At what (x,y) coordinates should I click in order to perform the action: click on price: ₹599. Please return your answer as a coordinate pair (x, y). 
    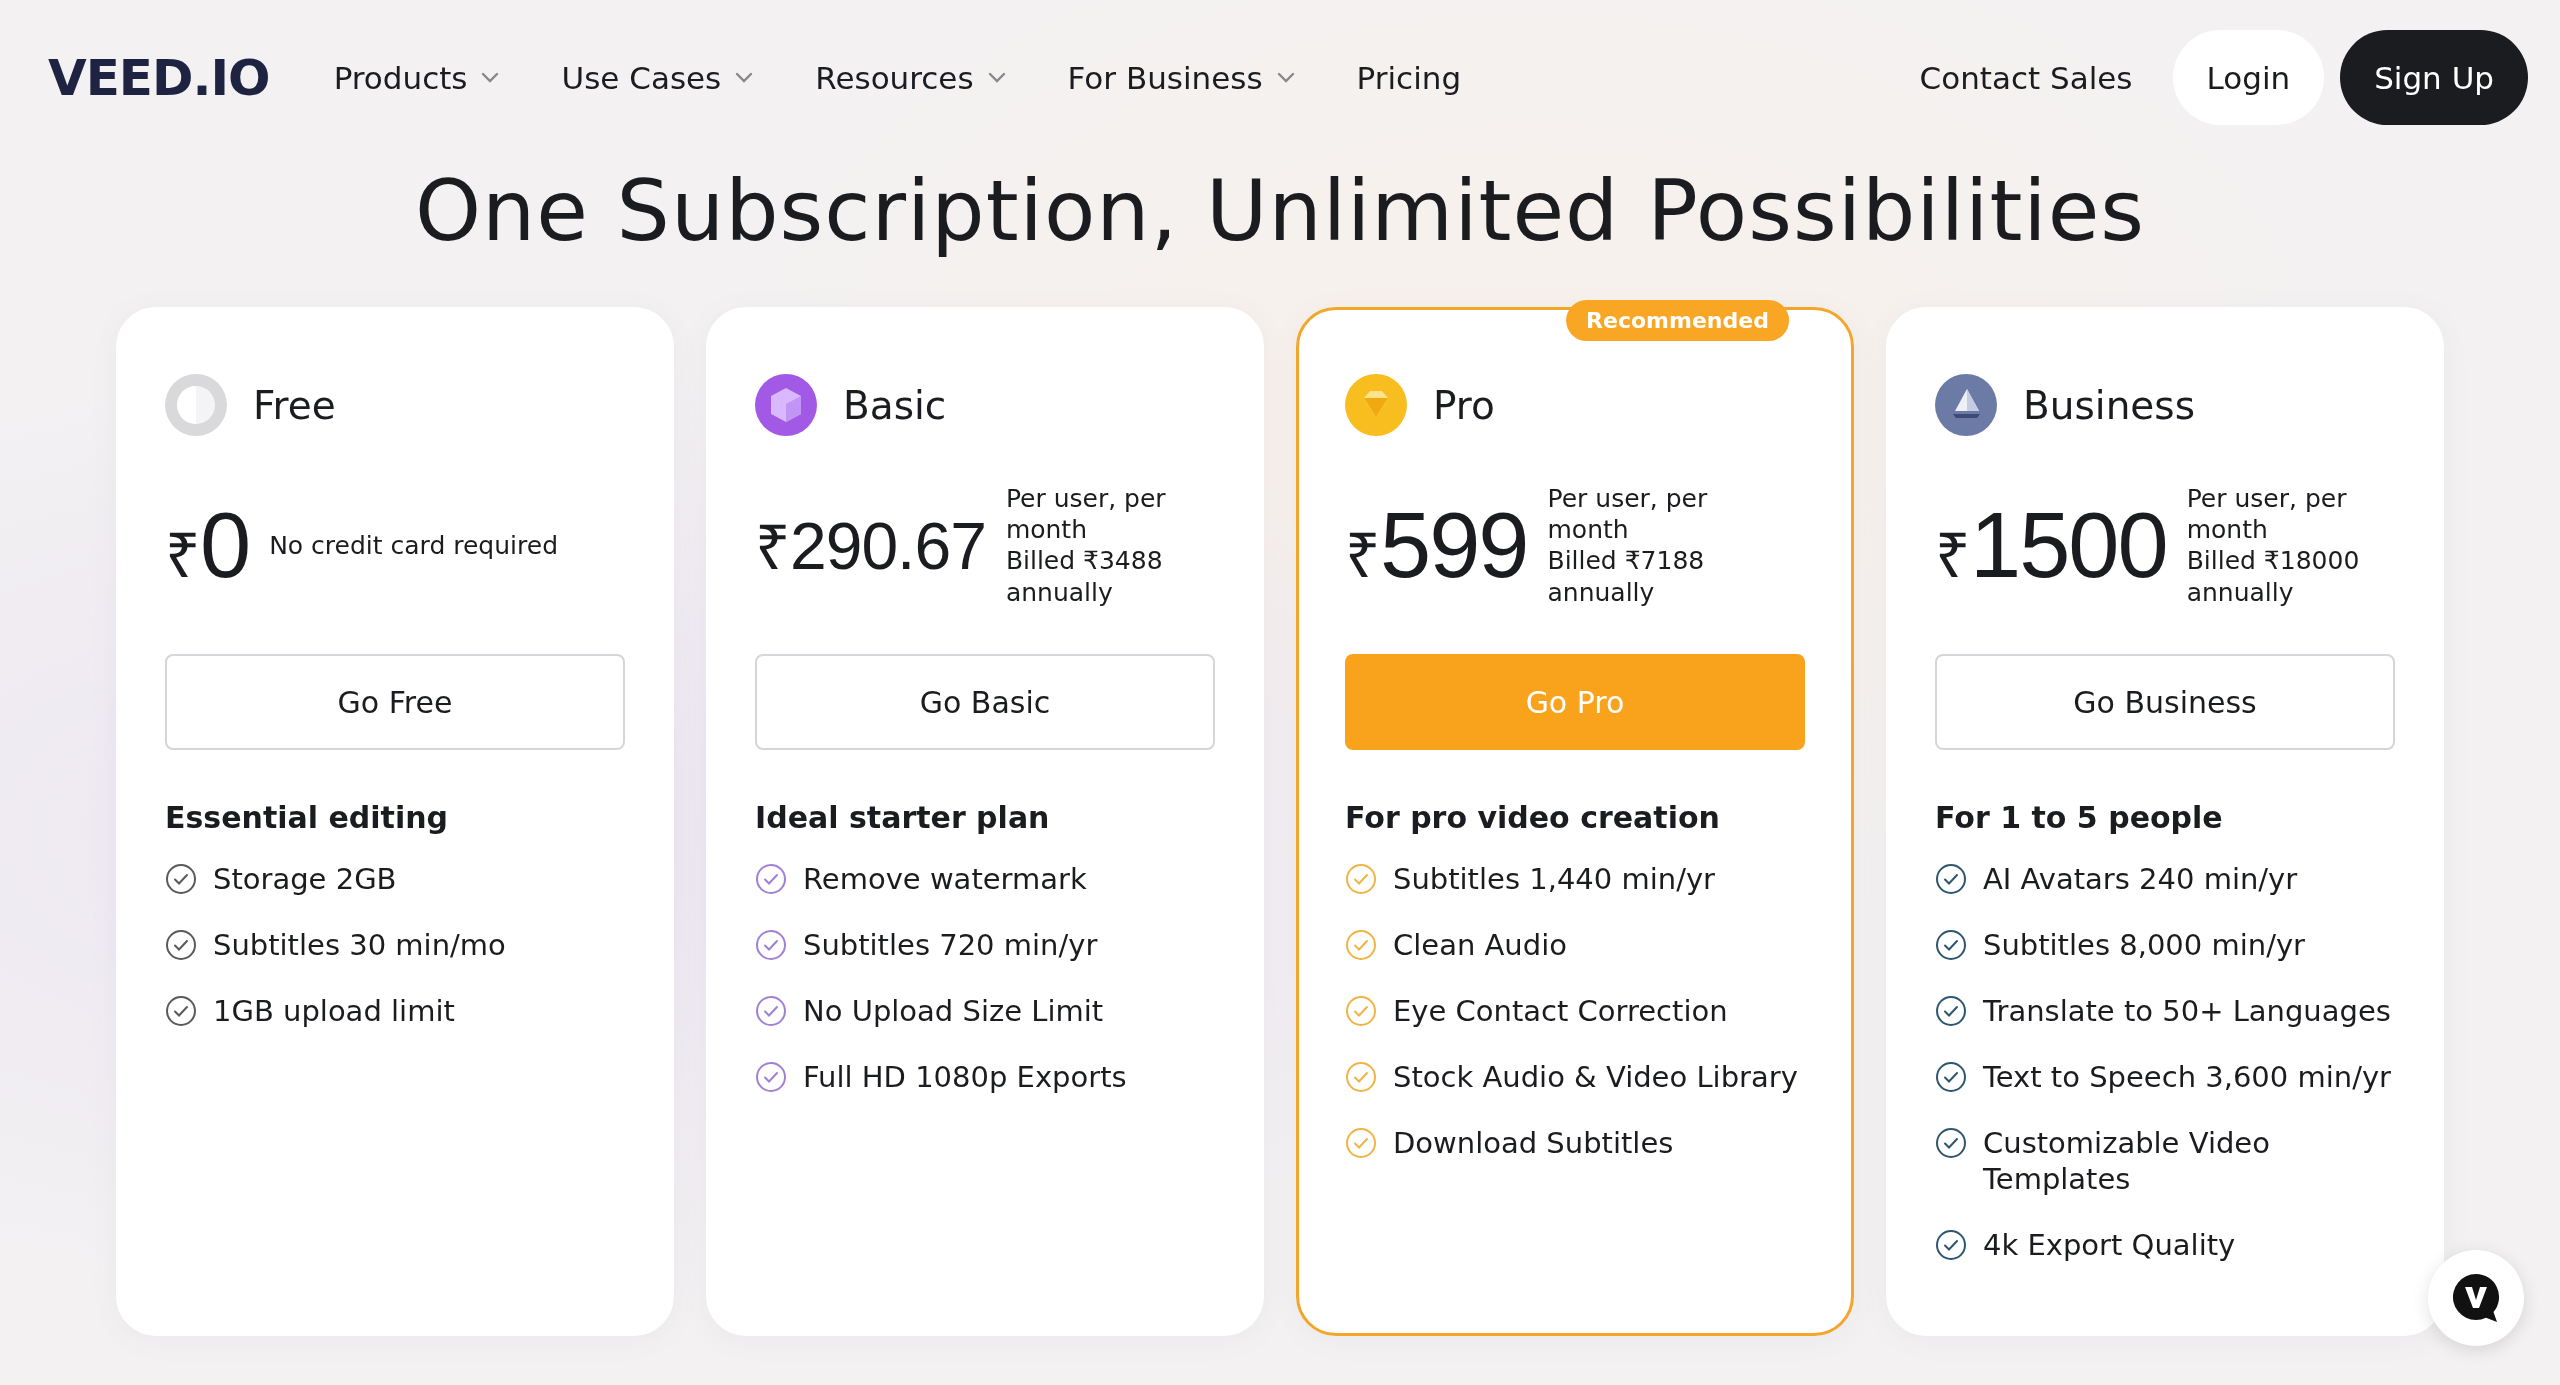
    Looking at the image, I should click on (1436, 545).